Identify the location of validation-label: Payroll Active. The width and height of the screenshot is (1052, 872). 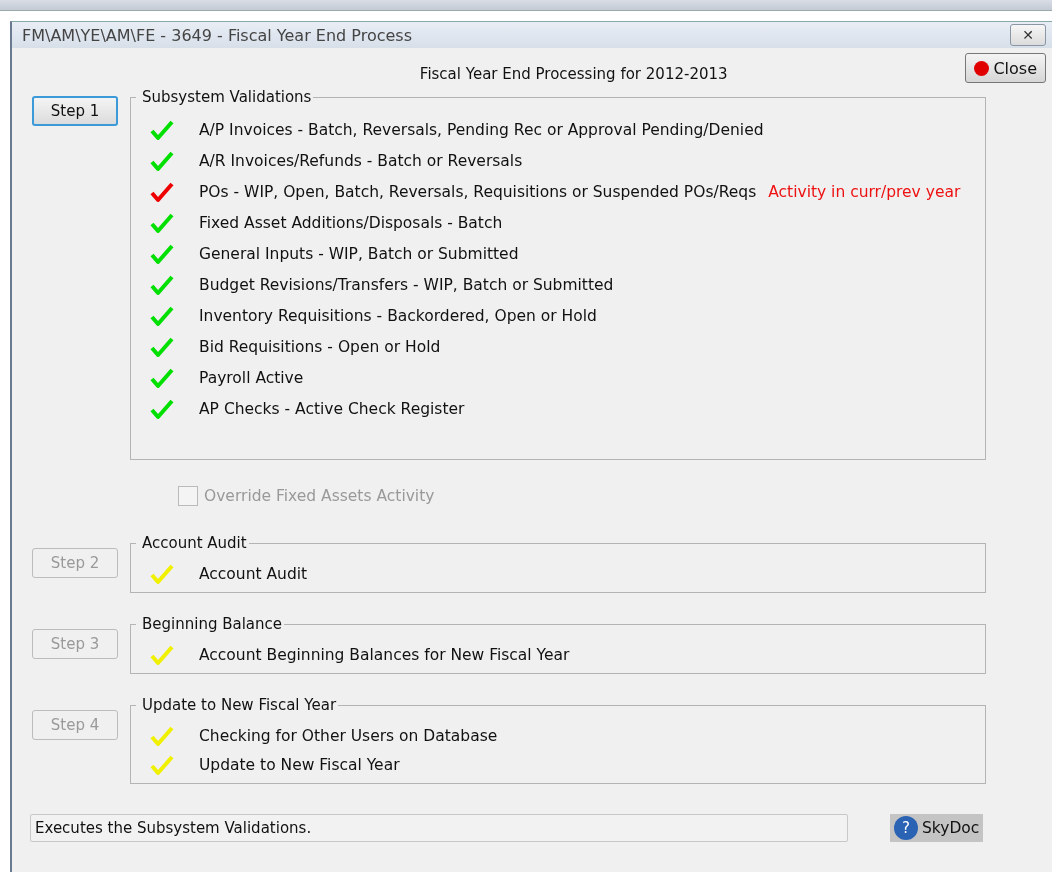
(251, 378).